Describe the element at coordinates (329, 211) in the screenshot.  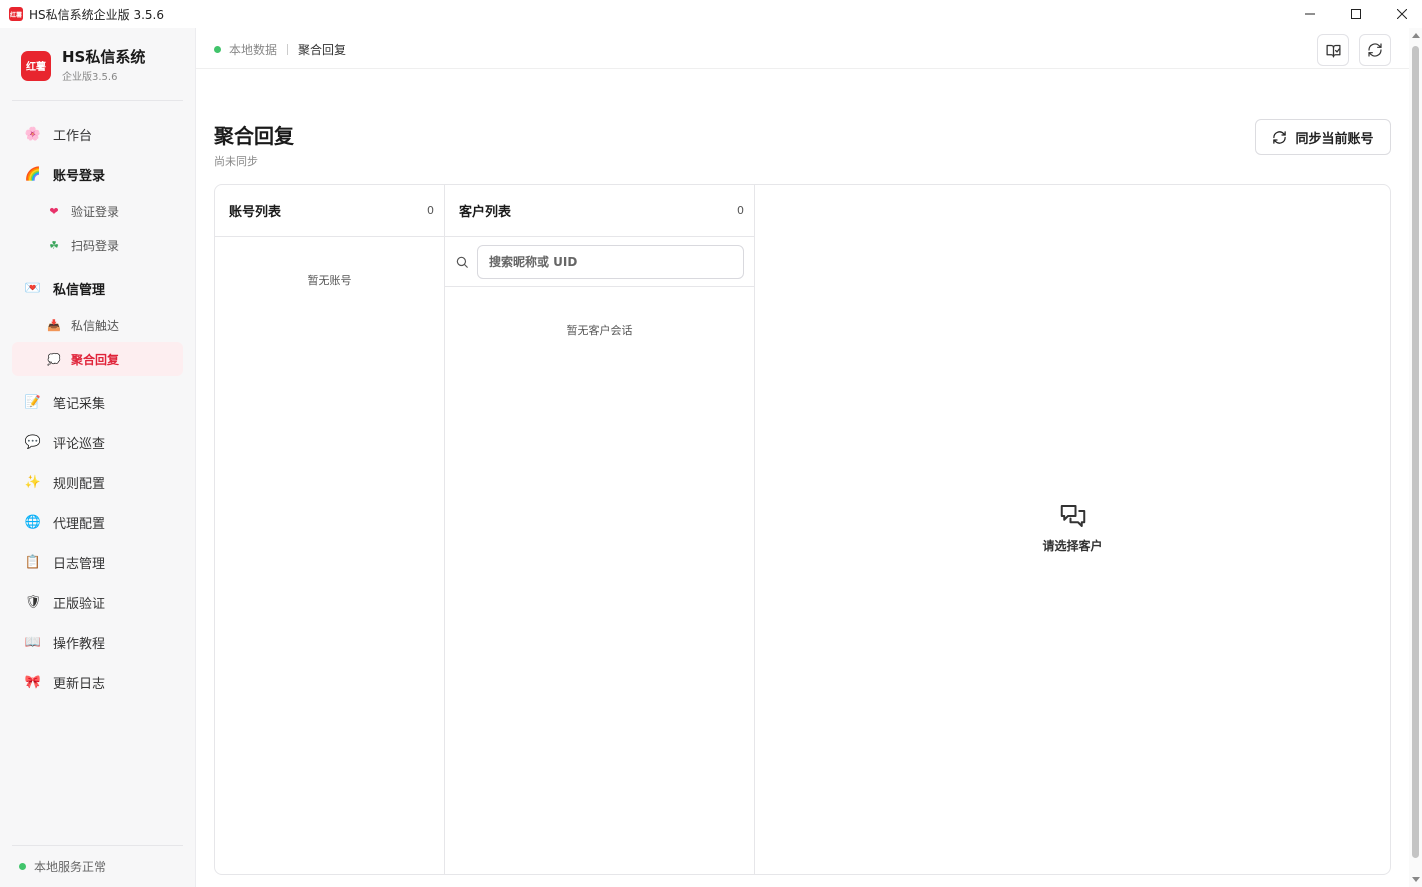
I see `account-list-header: 账号列表 0` at that location.